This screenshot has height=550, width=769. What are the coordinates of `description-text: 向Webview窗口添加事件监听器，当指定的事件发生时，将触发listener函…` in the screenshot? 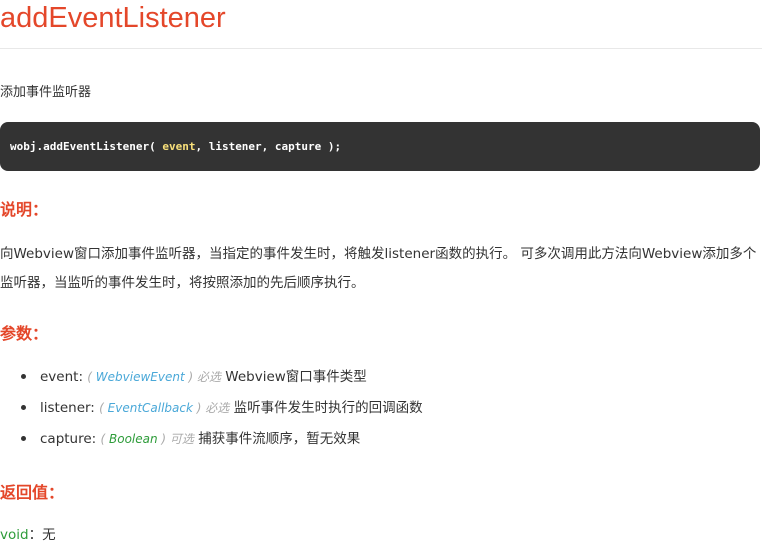 It's located at (378, 268).